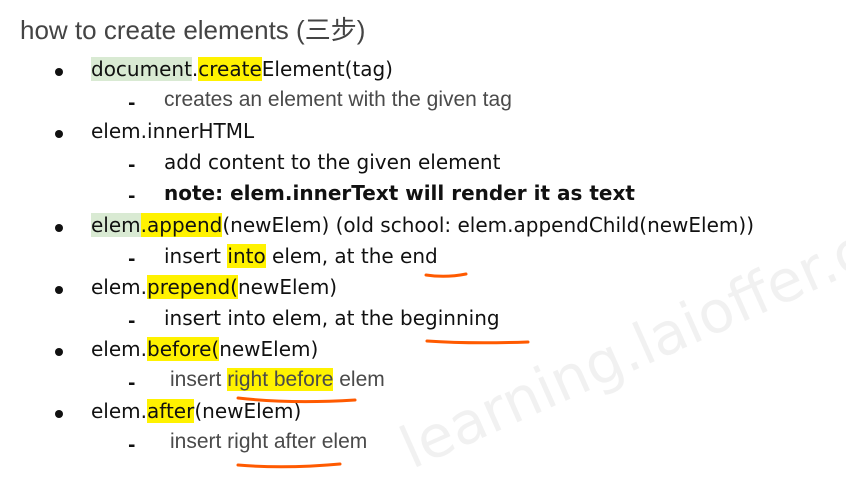 The height and width of the screenshot is (482, 846). What do you see at coordinates (230, 69) in the screenshot?
I see `highlighted-text: create` at bounding box center [230, 69].